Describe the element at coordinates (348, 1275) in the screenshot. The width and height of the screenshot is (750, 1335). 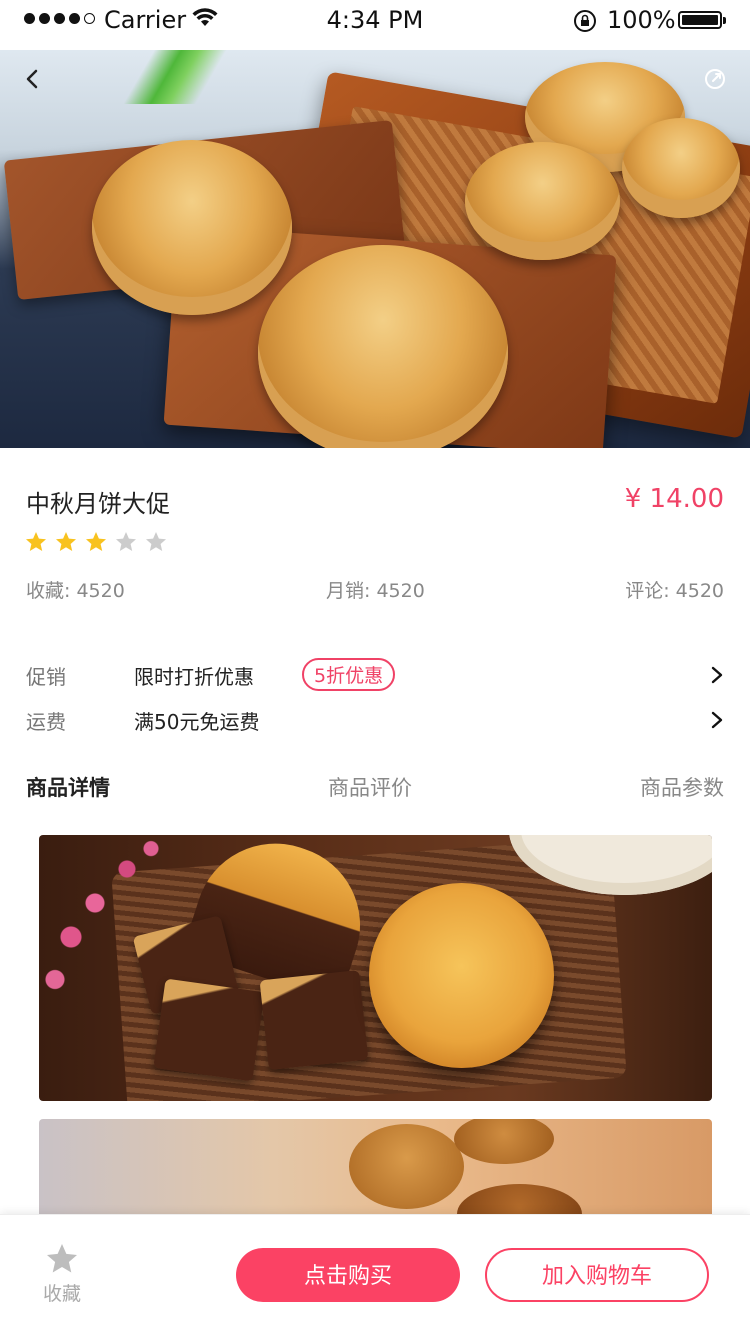
I see `buy-now-button: 点击购买` at that location.